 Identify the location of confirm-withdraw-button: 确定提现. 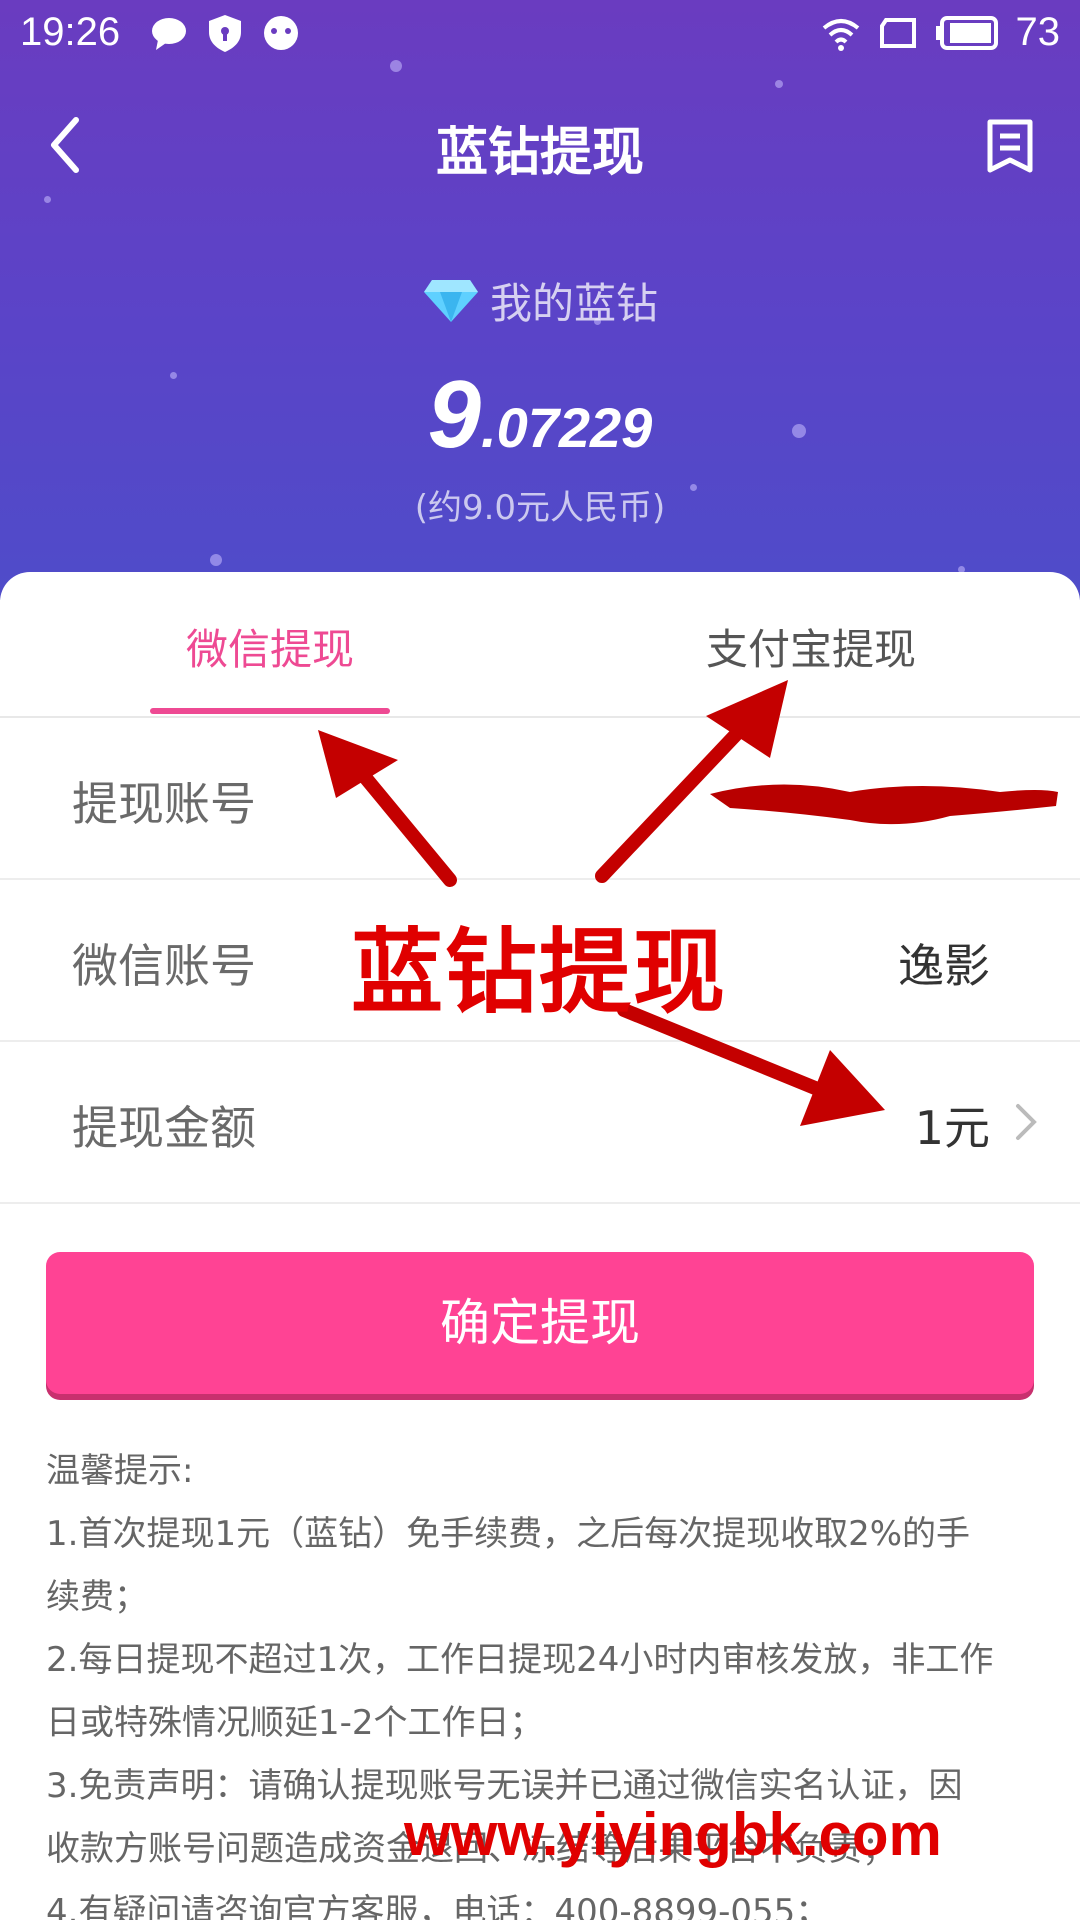
(540, 1323).